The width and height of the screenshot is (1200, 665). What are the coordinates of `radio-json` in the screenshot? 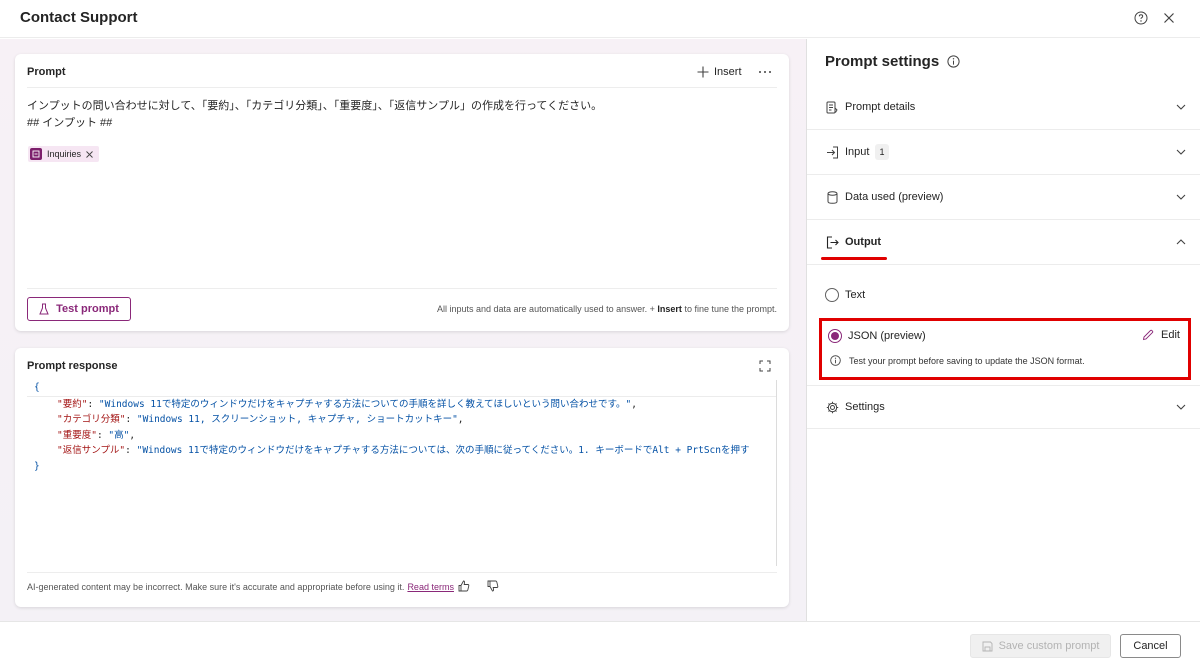 It's located at (835, 336).